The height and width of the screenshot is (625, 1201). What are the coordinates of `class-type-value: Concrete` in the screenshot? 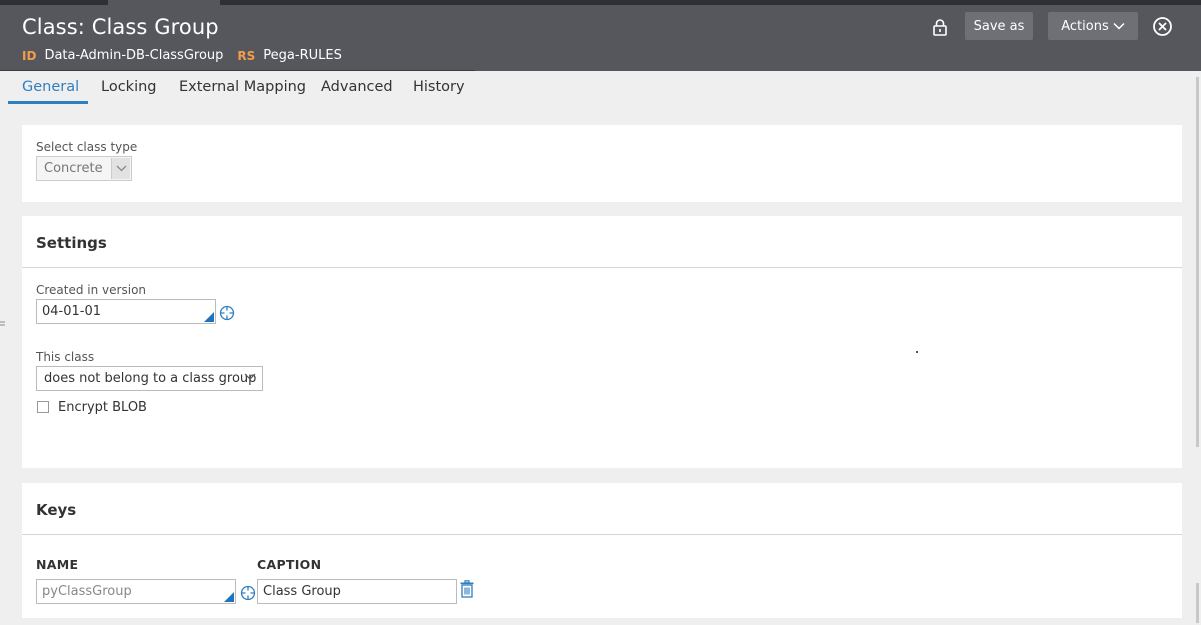 It's located at (73, 168).